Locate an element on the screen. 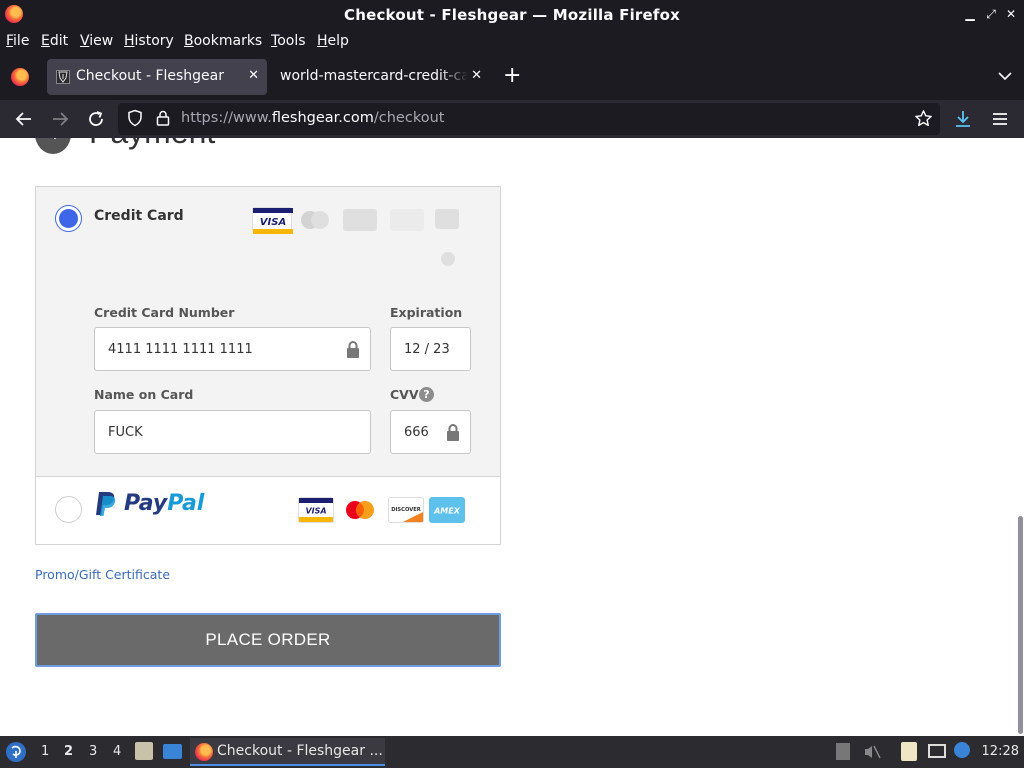 This screenshot has height=768, width=1024. amex-card-icon is located at coordinates (360, 220).